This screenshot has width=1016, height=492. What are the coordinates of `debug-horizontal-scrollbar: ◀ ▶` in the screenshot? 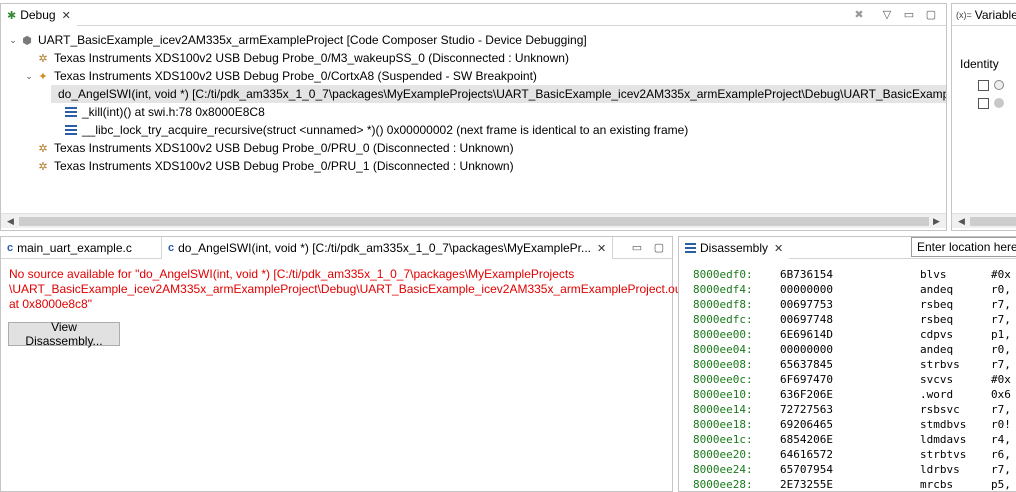 It's located at (473, 220).